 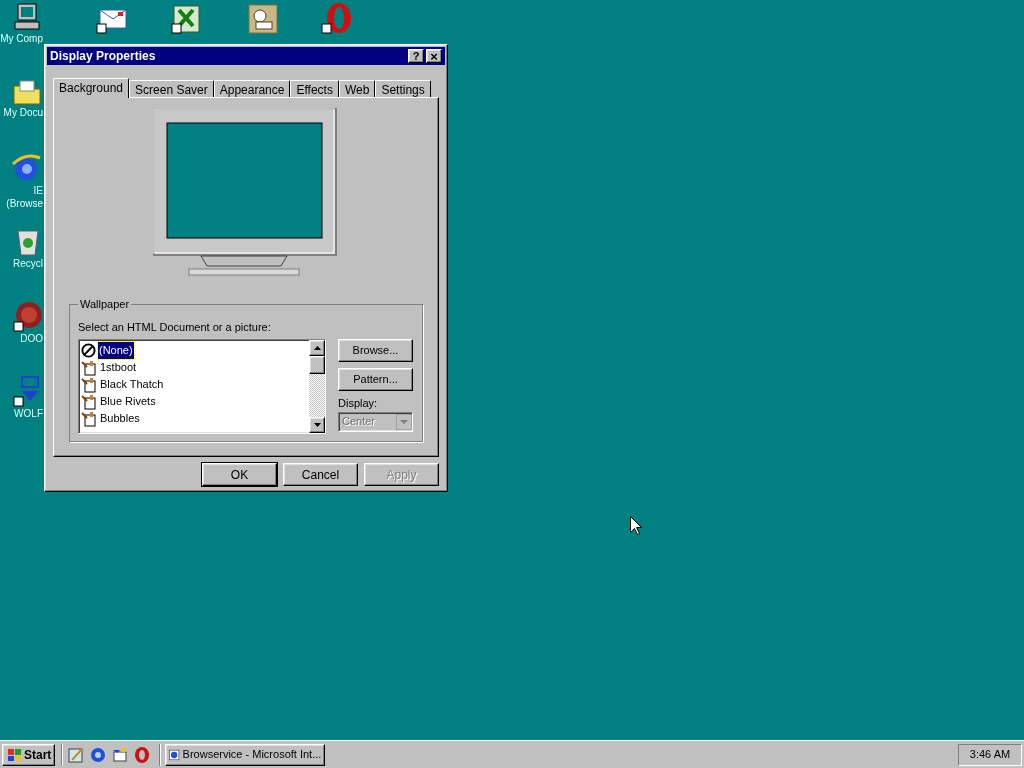 What do you see at coordinates (317, 425) in the screenshot?
I see `scroll-down-icon` at bounding box center [317, 425].